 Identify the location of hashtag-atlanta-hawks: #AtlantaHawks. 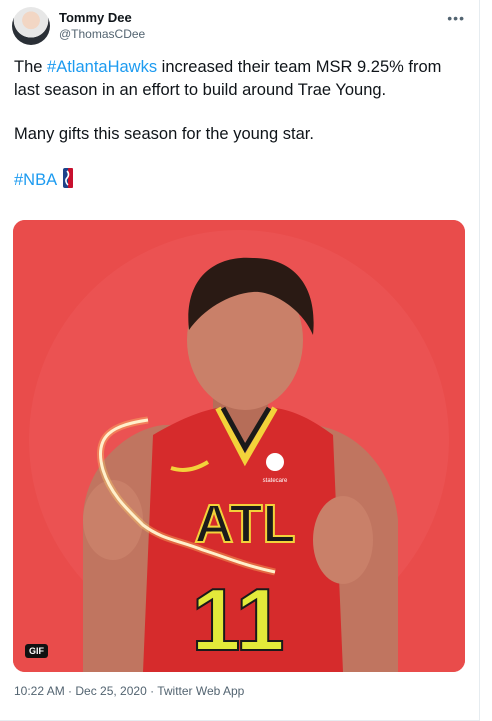
(102, 67).